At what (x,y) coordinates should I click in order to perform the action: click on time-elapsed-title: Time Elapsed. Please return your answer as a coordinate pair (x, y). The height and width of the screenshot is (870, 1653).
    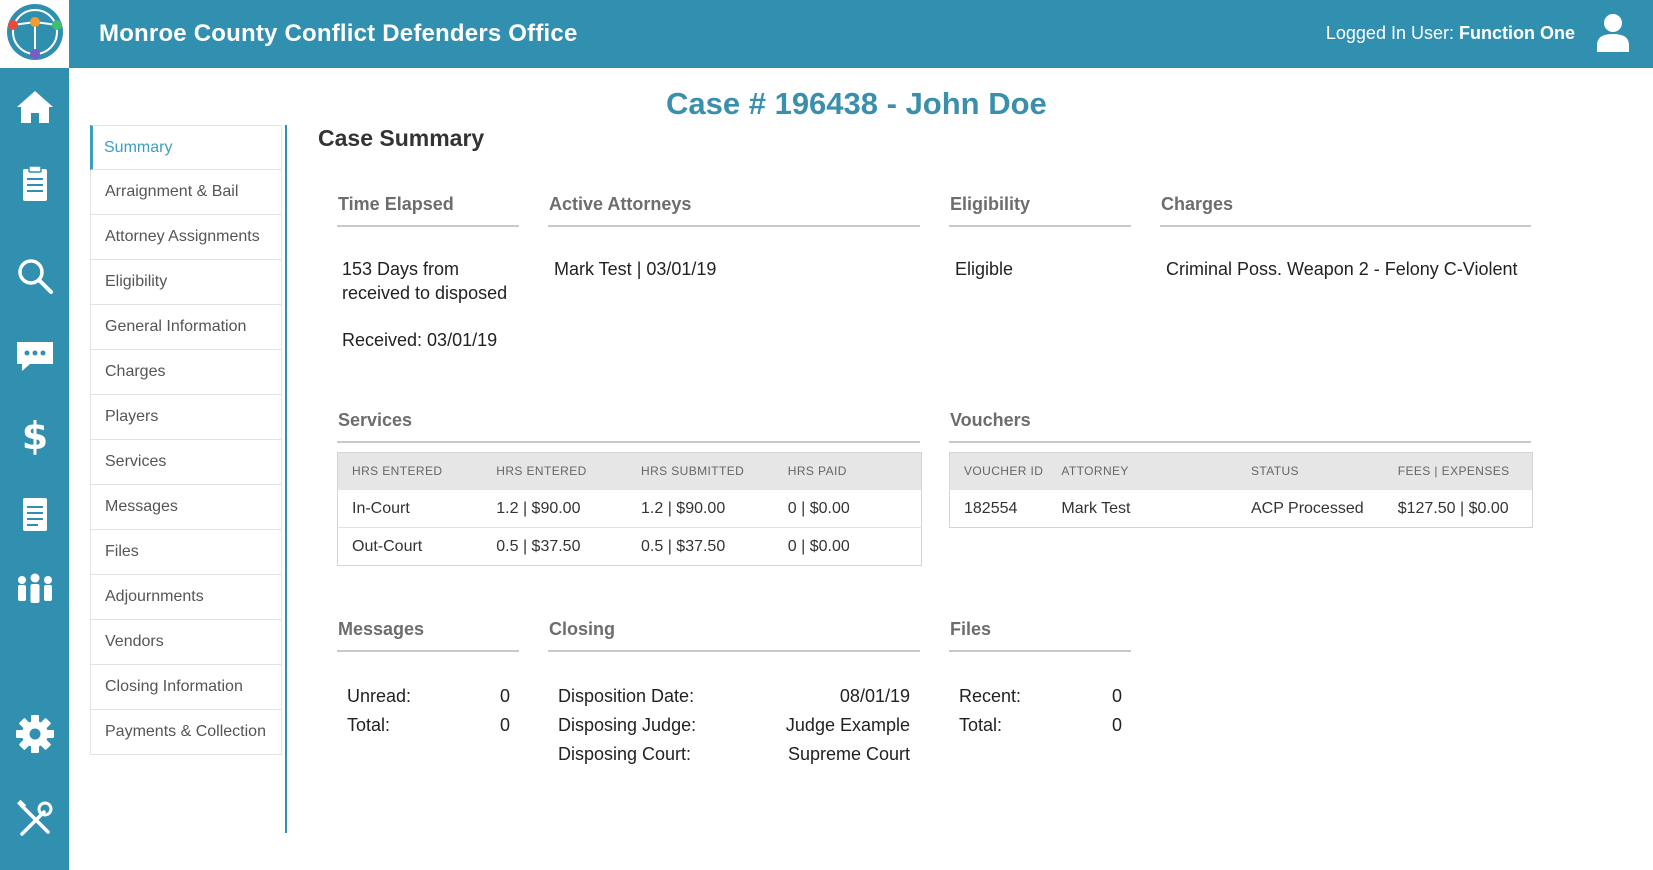
    Looking at the image, I should click on (428, 210).